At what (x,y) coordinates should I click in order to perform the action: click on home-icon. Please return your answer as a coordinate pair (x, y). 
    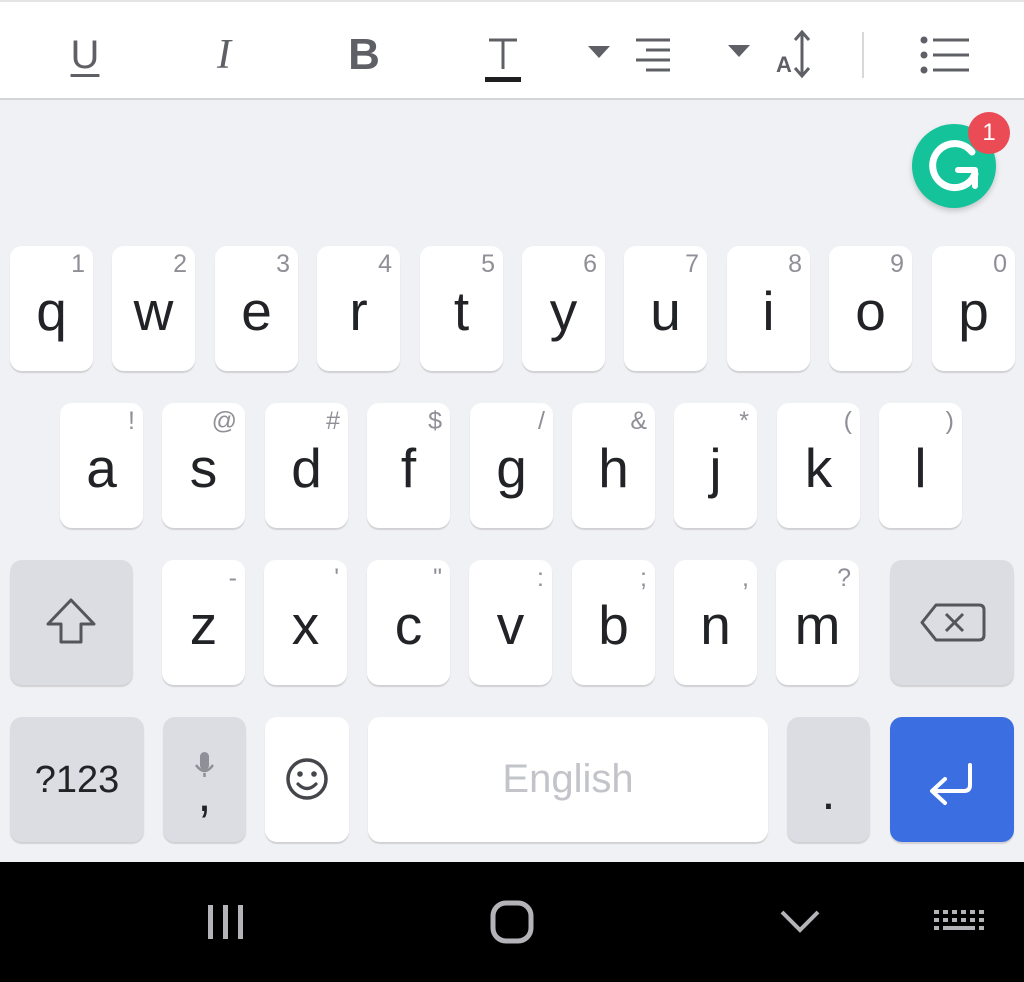
    Looking at the image, I should click on (512, 922).